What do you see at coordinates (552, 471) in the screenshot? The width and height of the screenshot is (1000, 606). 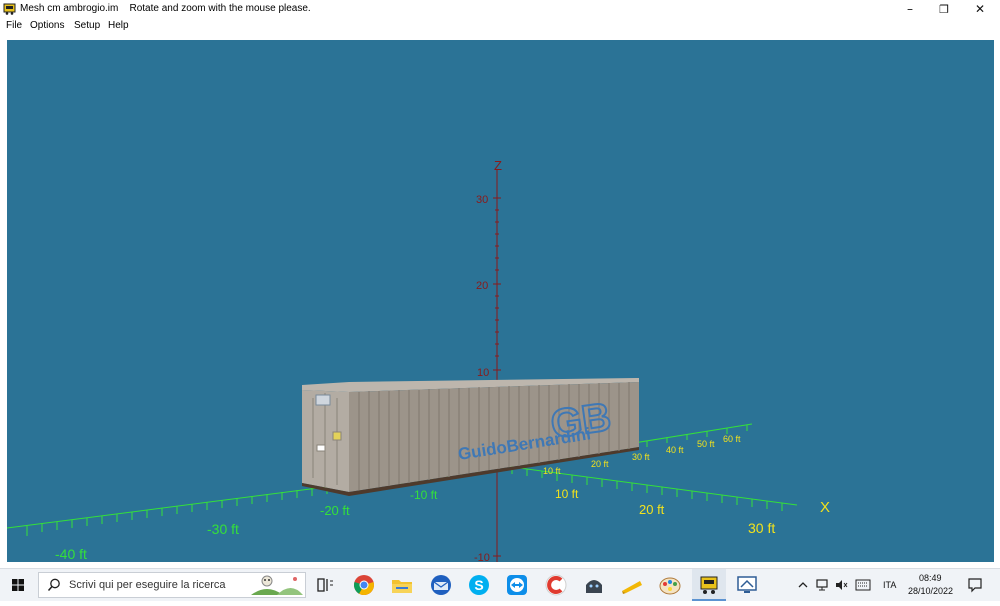 I see `y-tick-10: 10 ft` at bounding box center [552, 471].